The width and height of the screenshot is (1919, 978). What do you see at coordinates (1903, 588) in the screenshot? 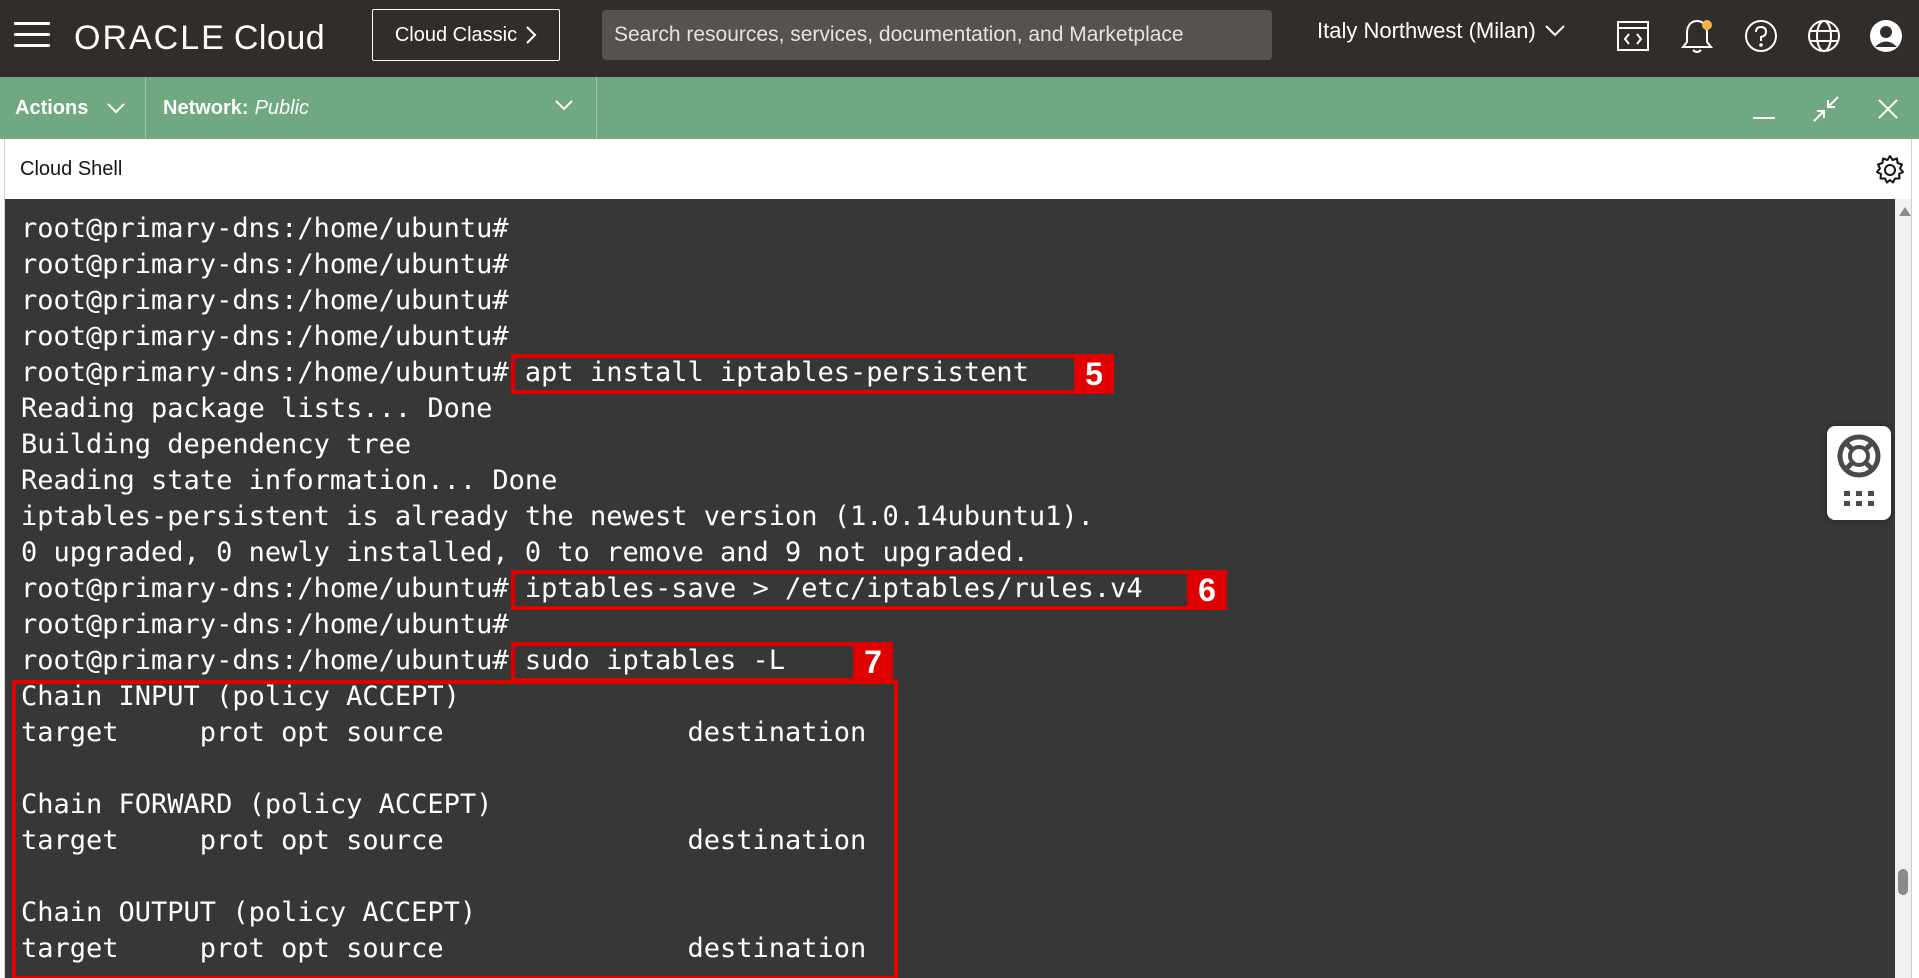
I see `terminal-scrollbar` at bounding box center [1903, 588].